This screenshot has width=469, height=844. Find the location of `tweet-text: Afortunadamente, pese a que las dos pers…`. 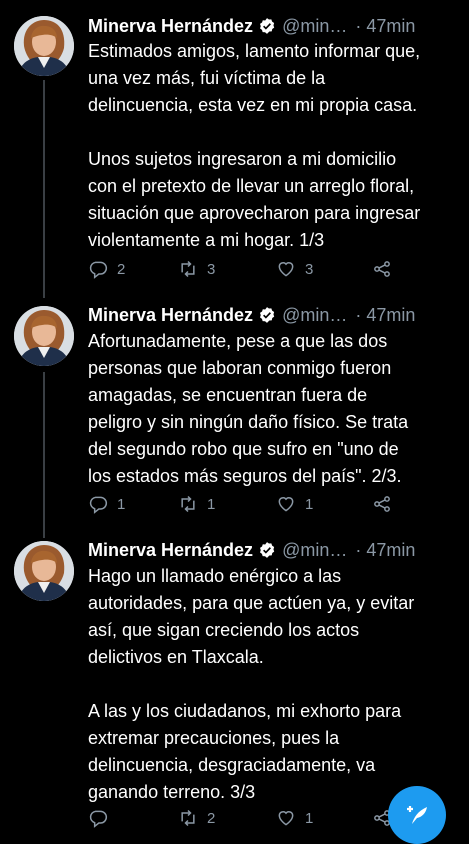

tweet-text: Afortunadamente, pese a que las dos pers… is located at coordinates (248, 408).